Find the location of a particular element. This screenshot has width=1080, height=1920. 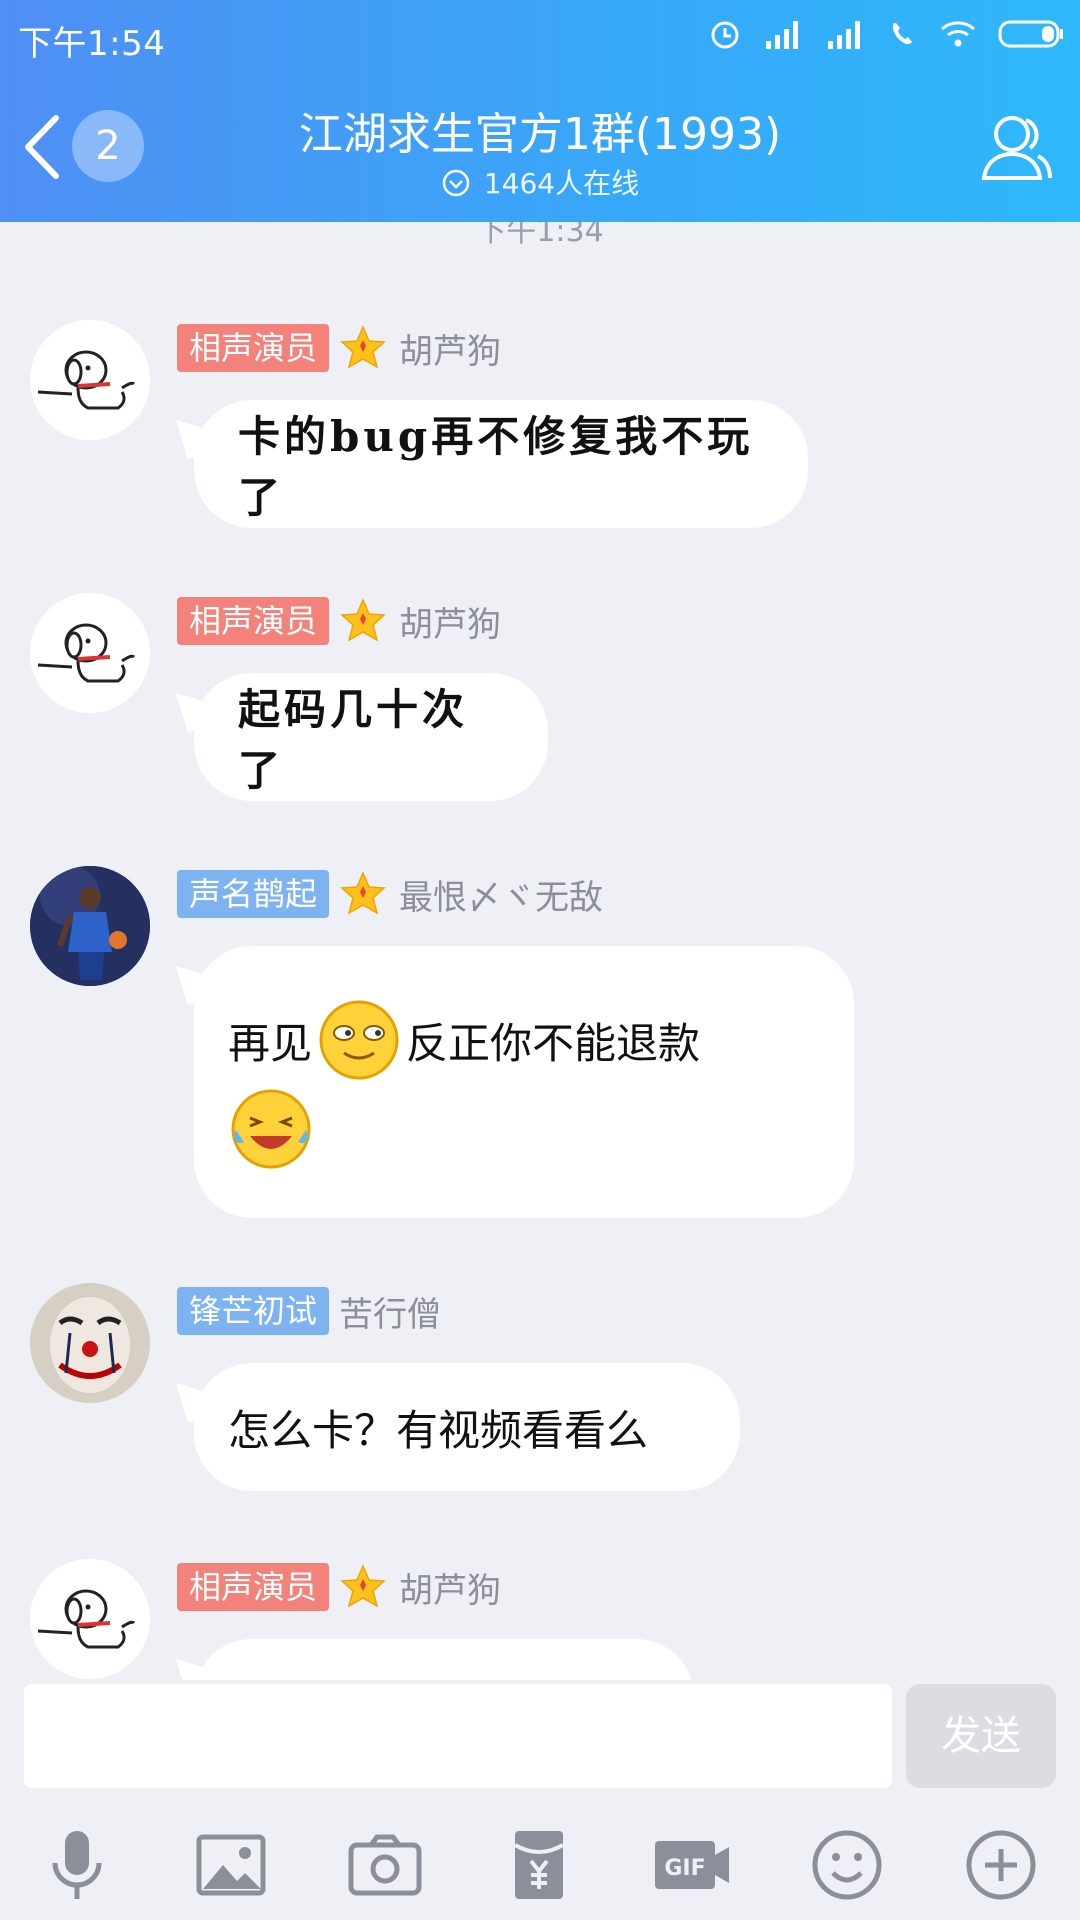

red-packet-button is located at coordinates (539, 1865).